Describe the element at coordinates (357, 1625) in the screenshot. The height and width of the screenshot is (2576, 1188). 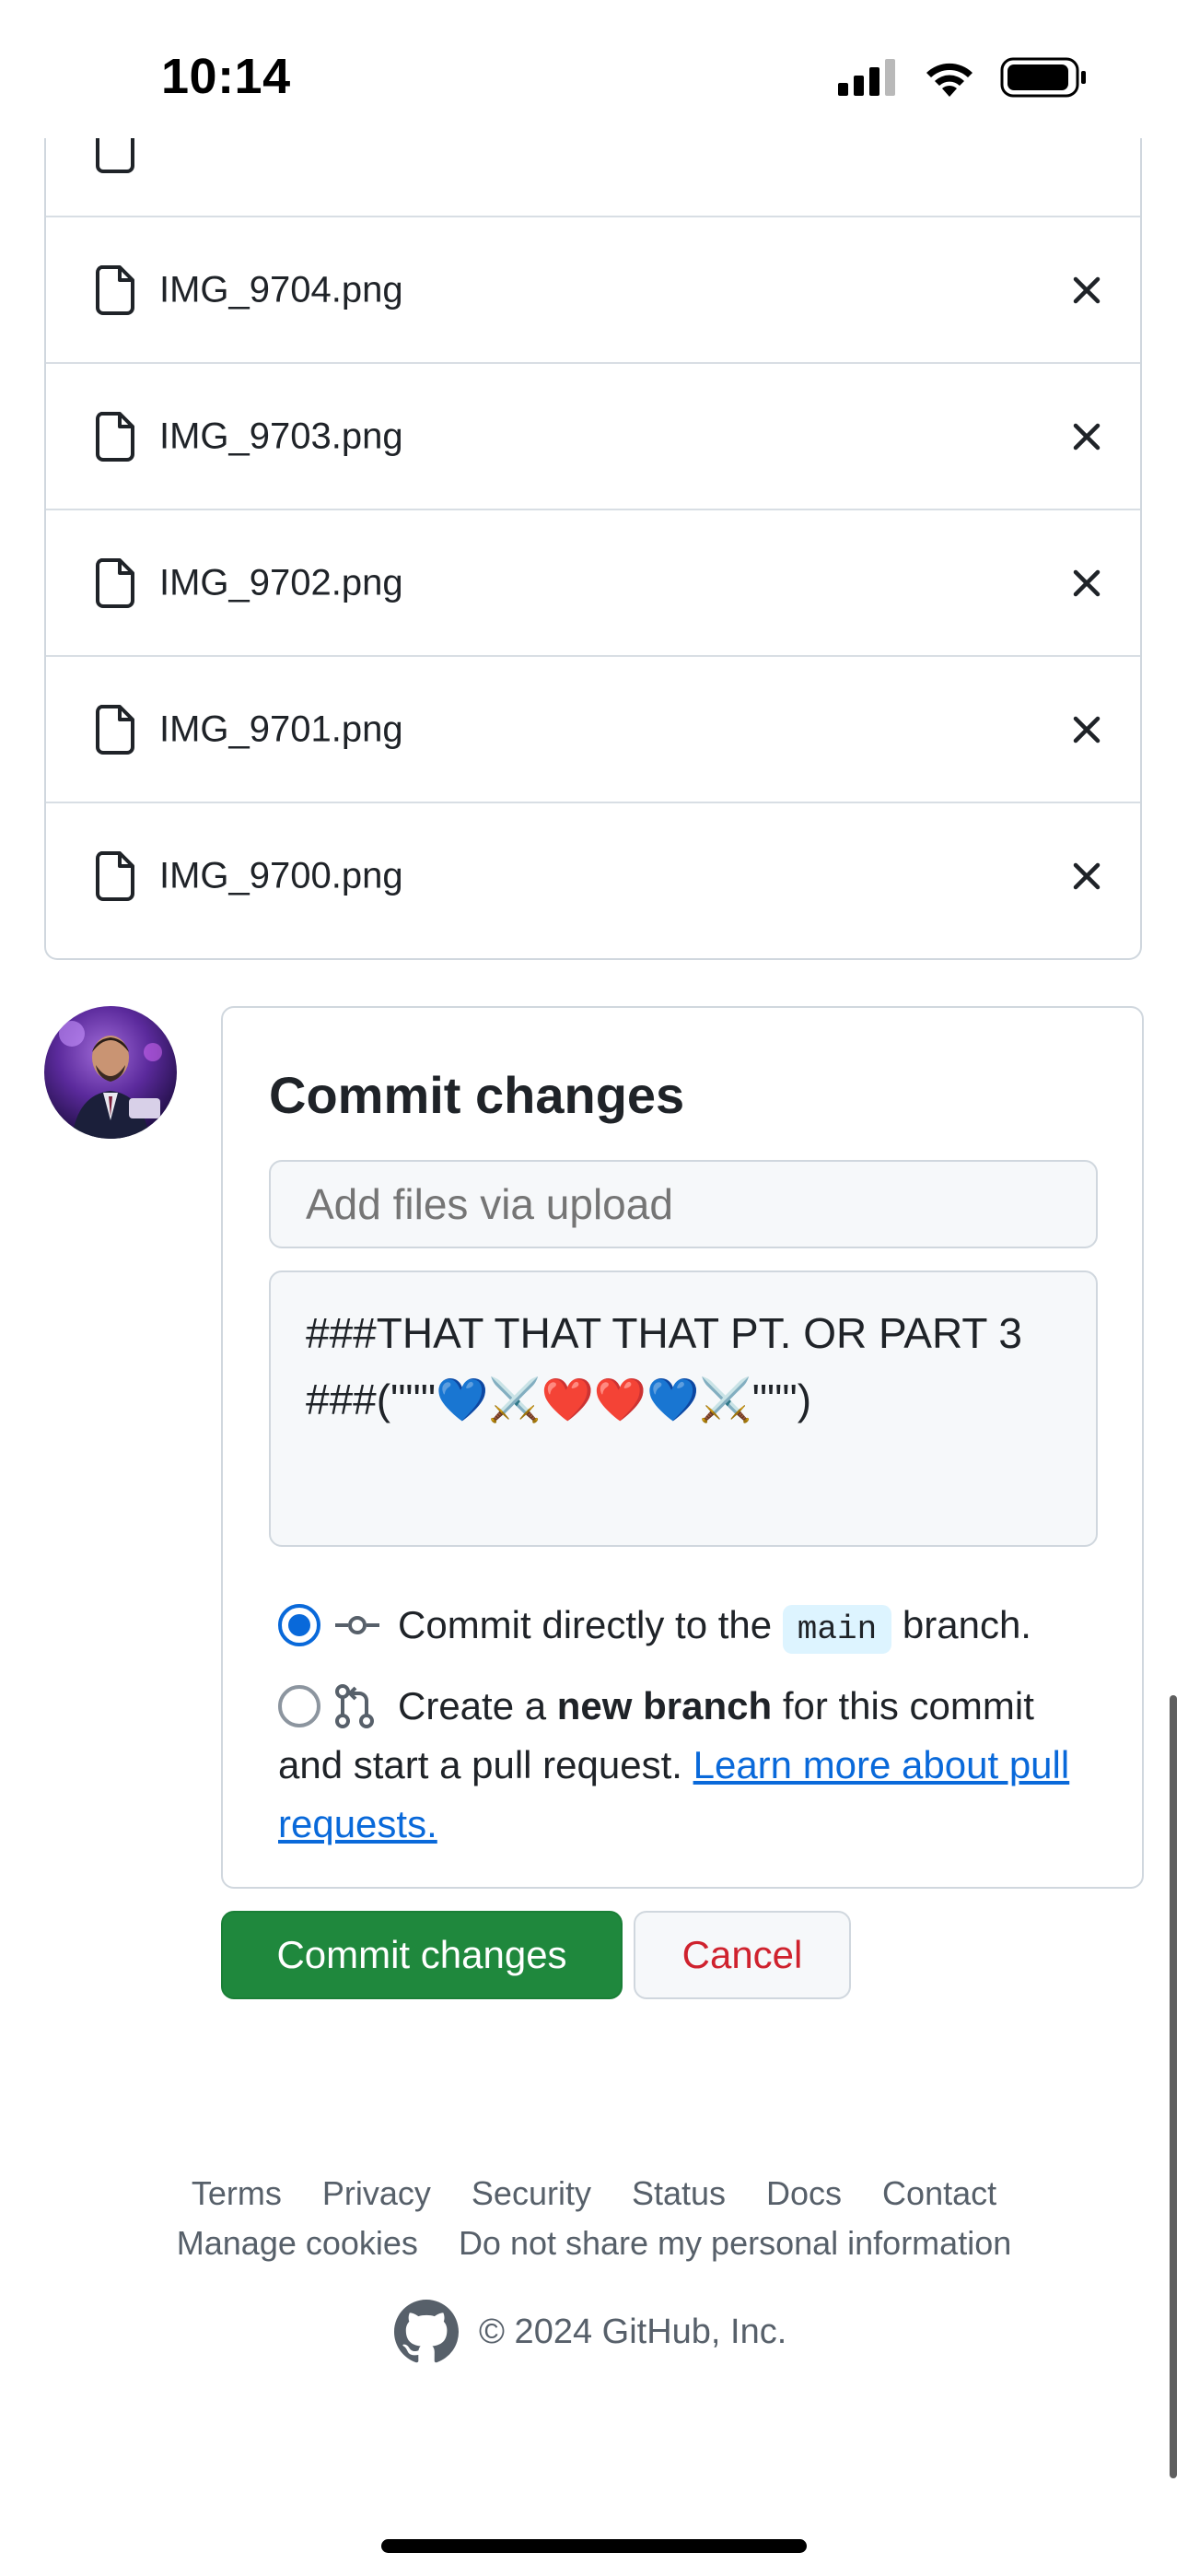
I see `git-commit-icon` at that location.